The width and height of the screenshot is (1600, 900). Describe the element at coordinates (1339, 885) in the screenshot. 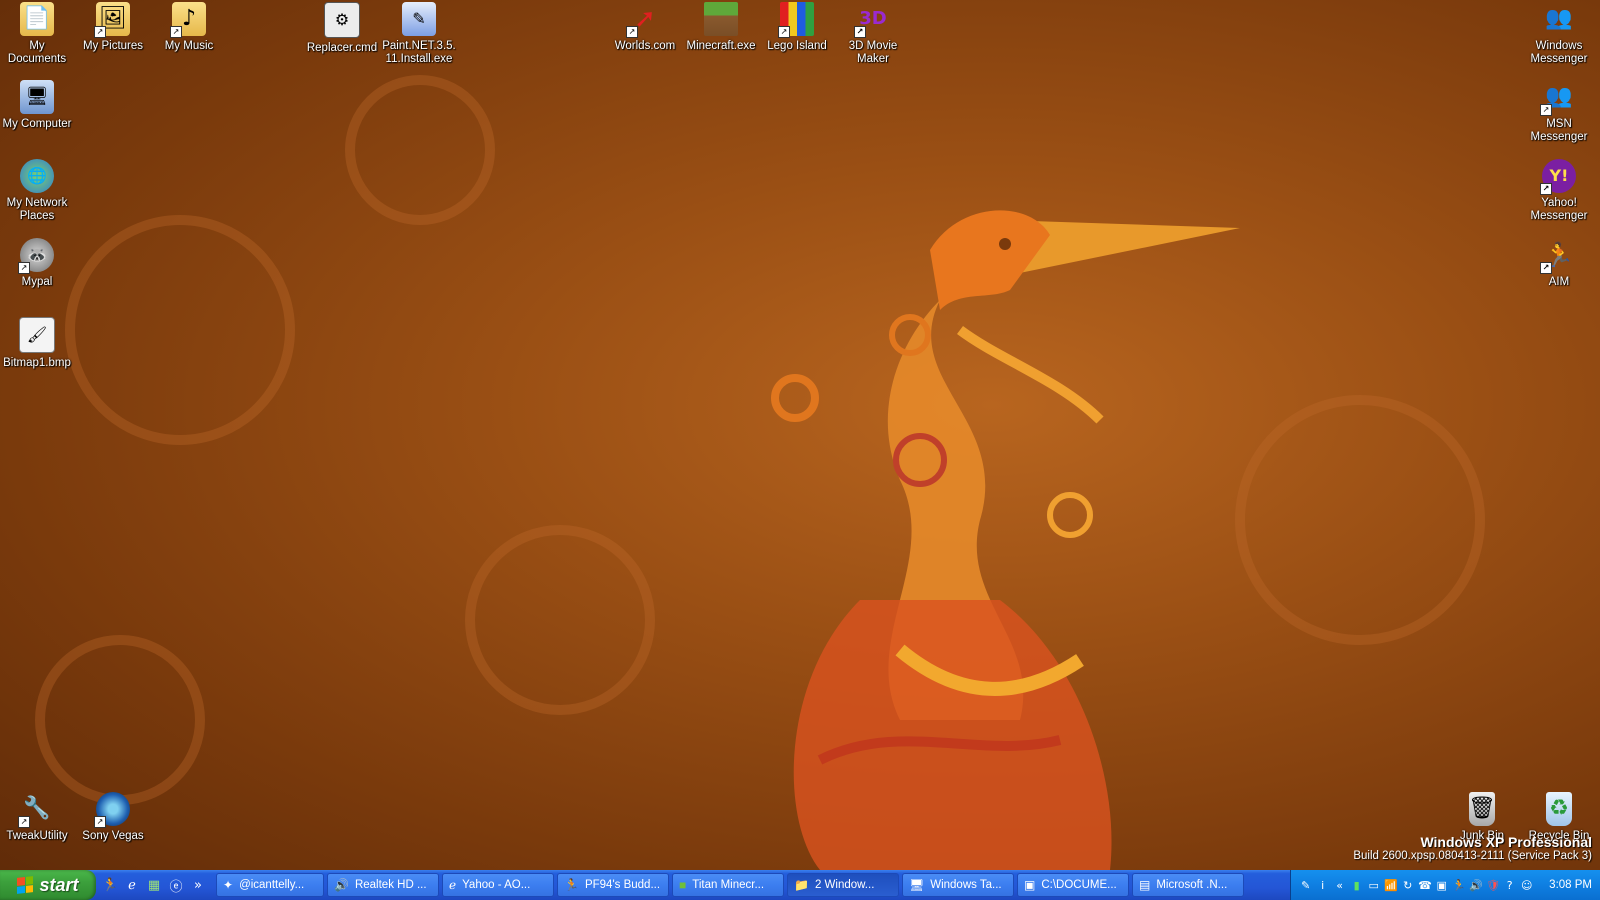

I see `chevron-left-icon: «` at that location.